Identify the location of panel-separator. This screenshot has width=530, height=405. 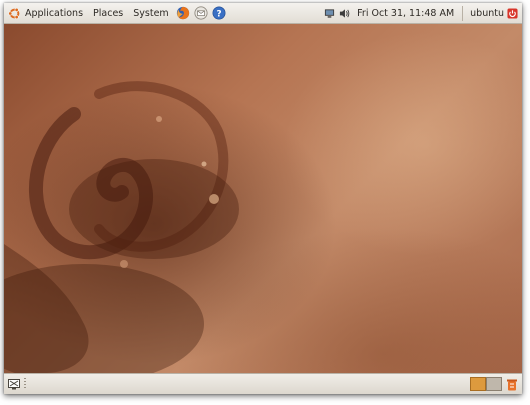
(463, 13).